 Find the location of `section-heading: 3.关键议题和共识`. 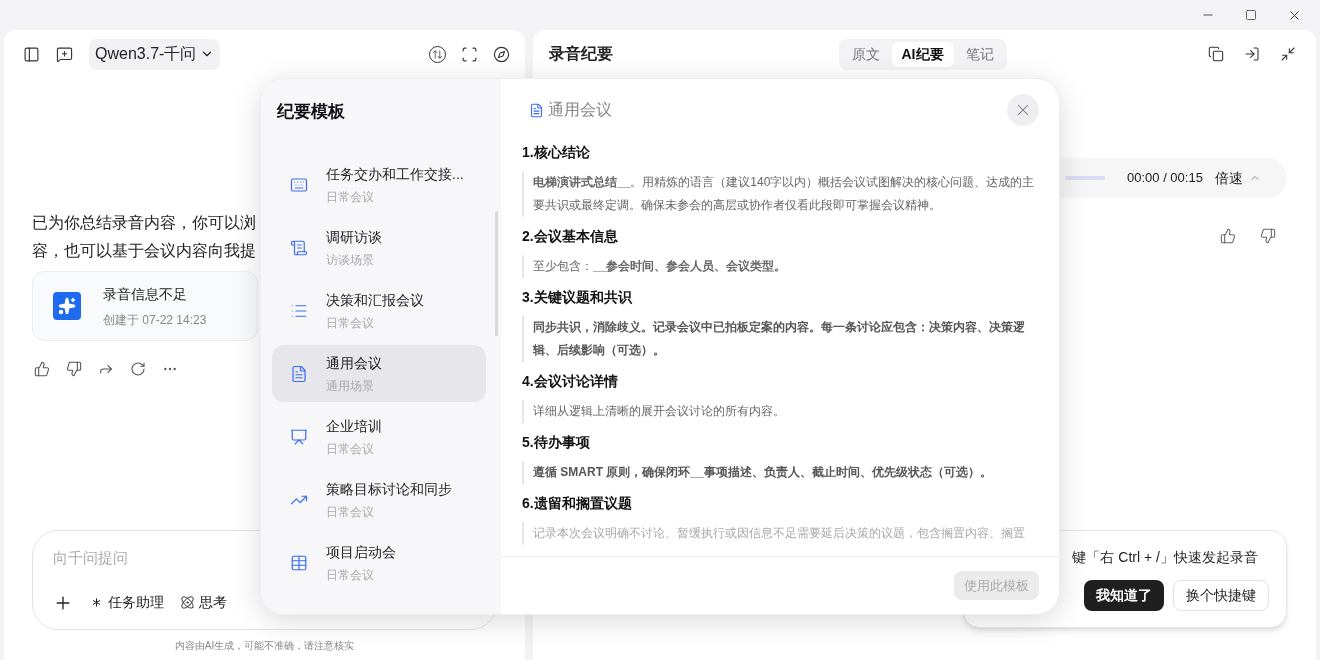

section-heading: 3.关键议题和共识 is located at coordinates (577, 297).